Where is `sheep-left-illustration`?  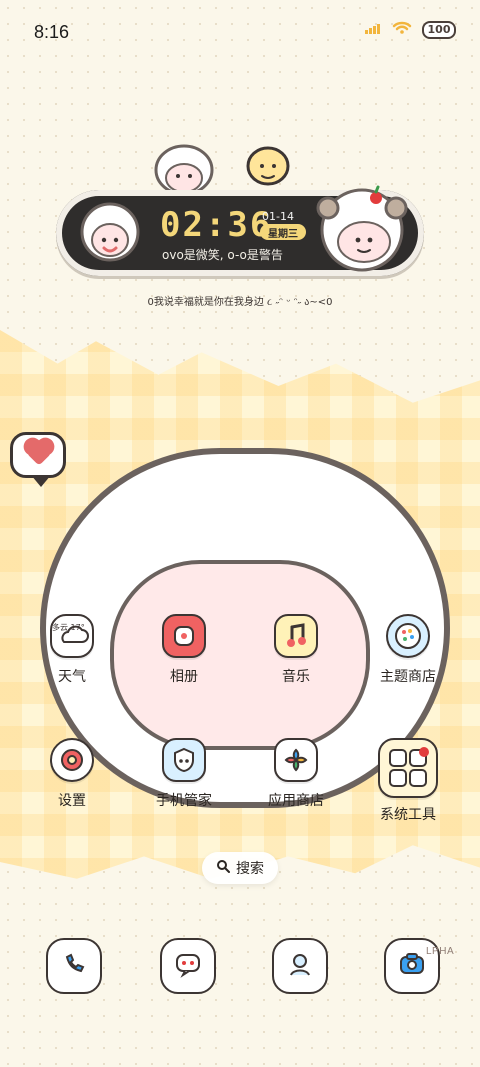
sheep-left-illustration is located at coordinates (110, 232).